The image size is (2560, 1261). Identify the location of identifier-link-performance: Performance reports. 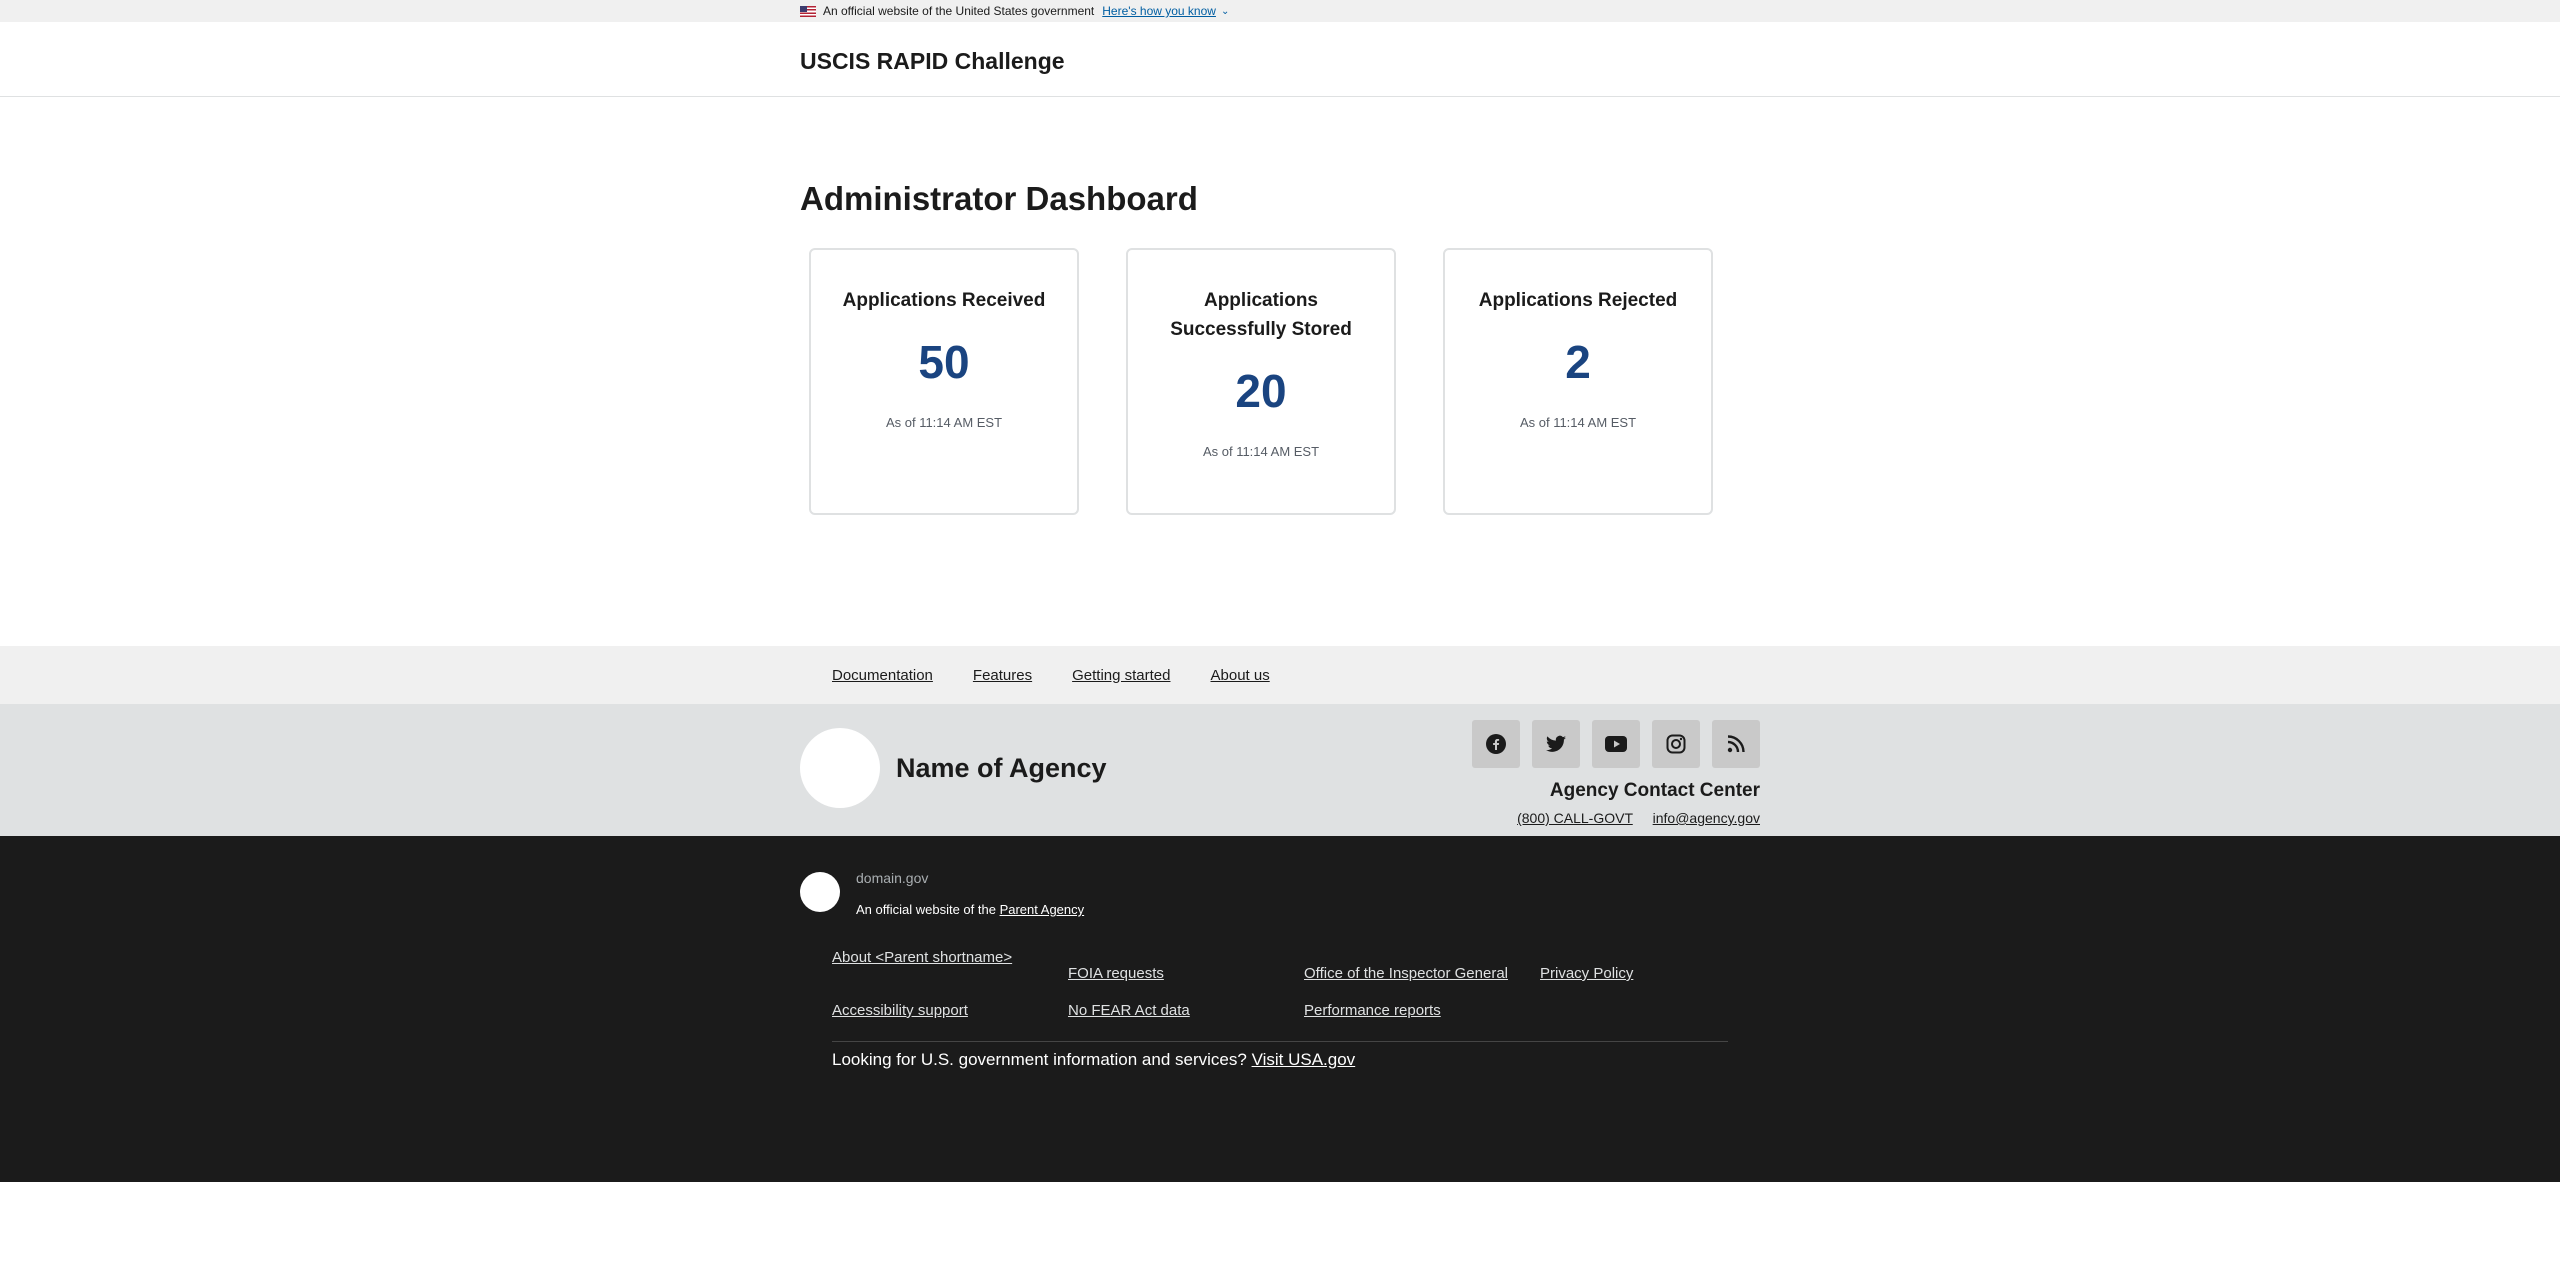
(1422, 1010).